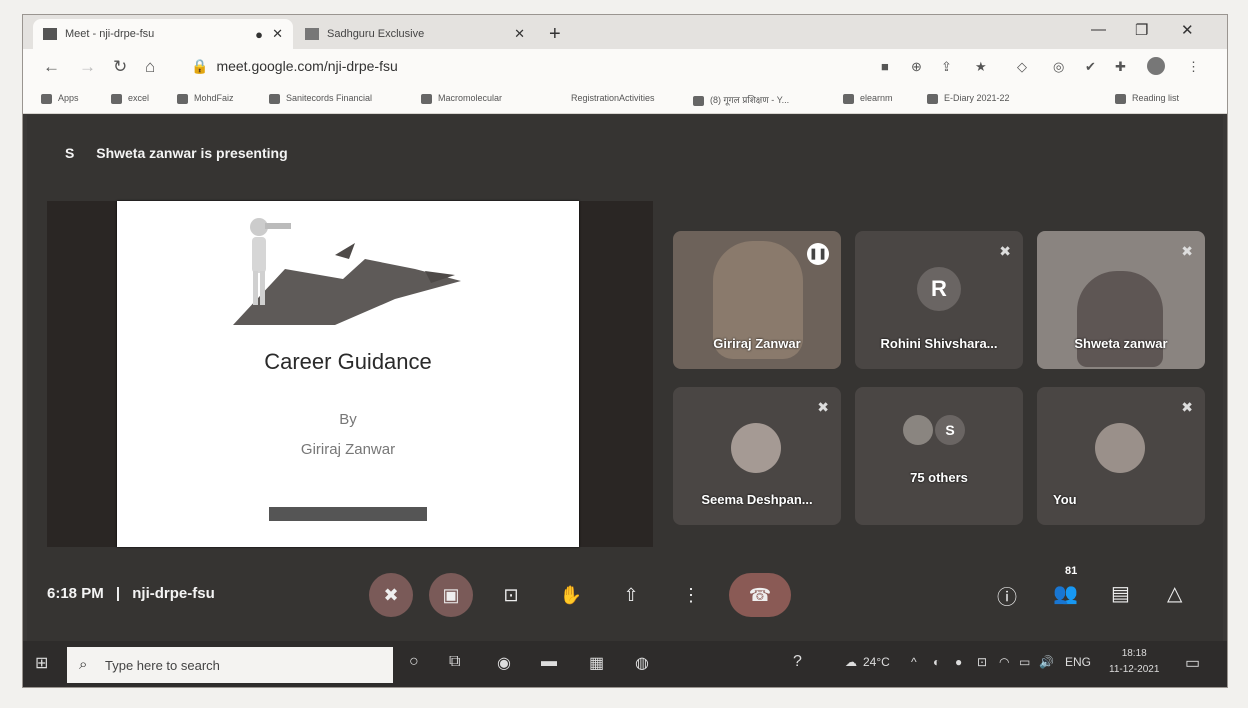  Describe the element at coordinates (691, 595) in the screenshot. I see `more-options-button: ⋮` at that location.